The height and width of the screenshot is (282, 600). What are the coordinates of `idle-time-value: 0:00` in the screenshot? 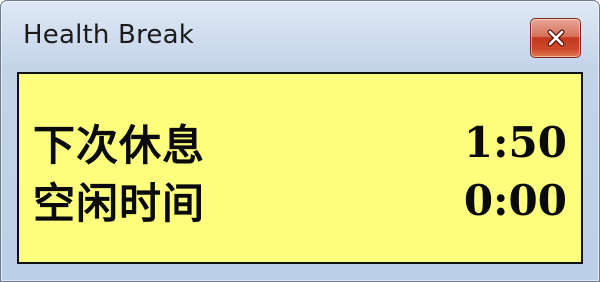 It's located at (515, 200).